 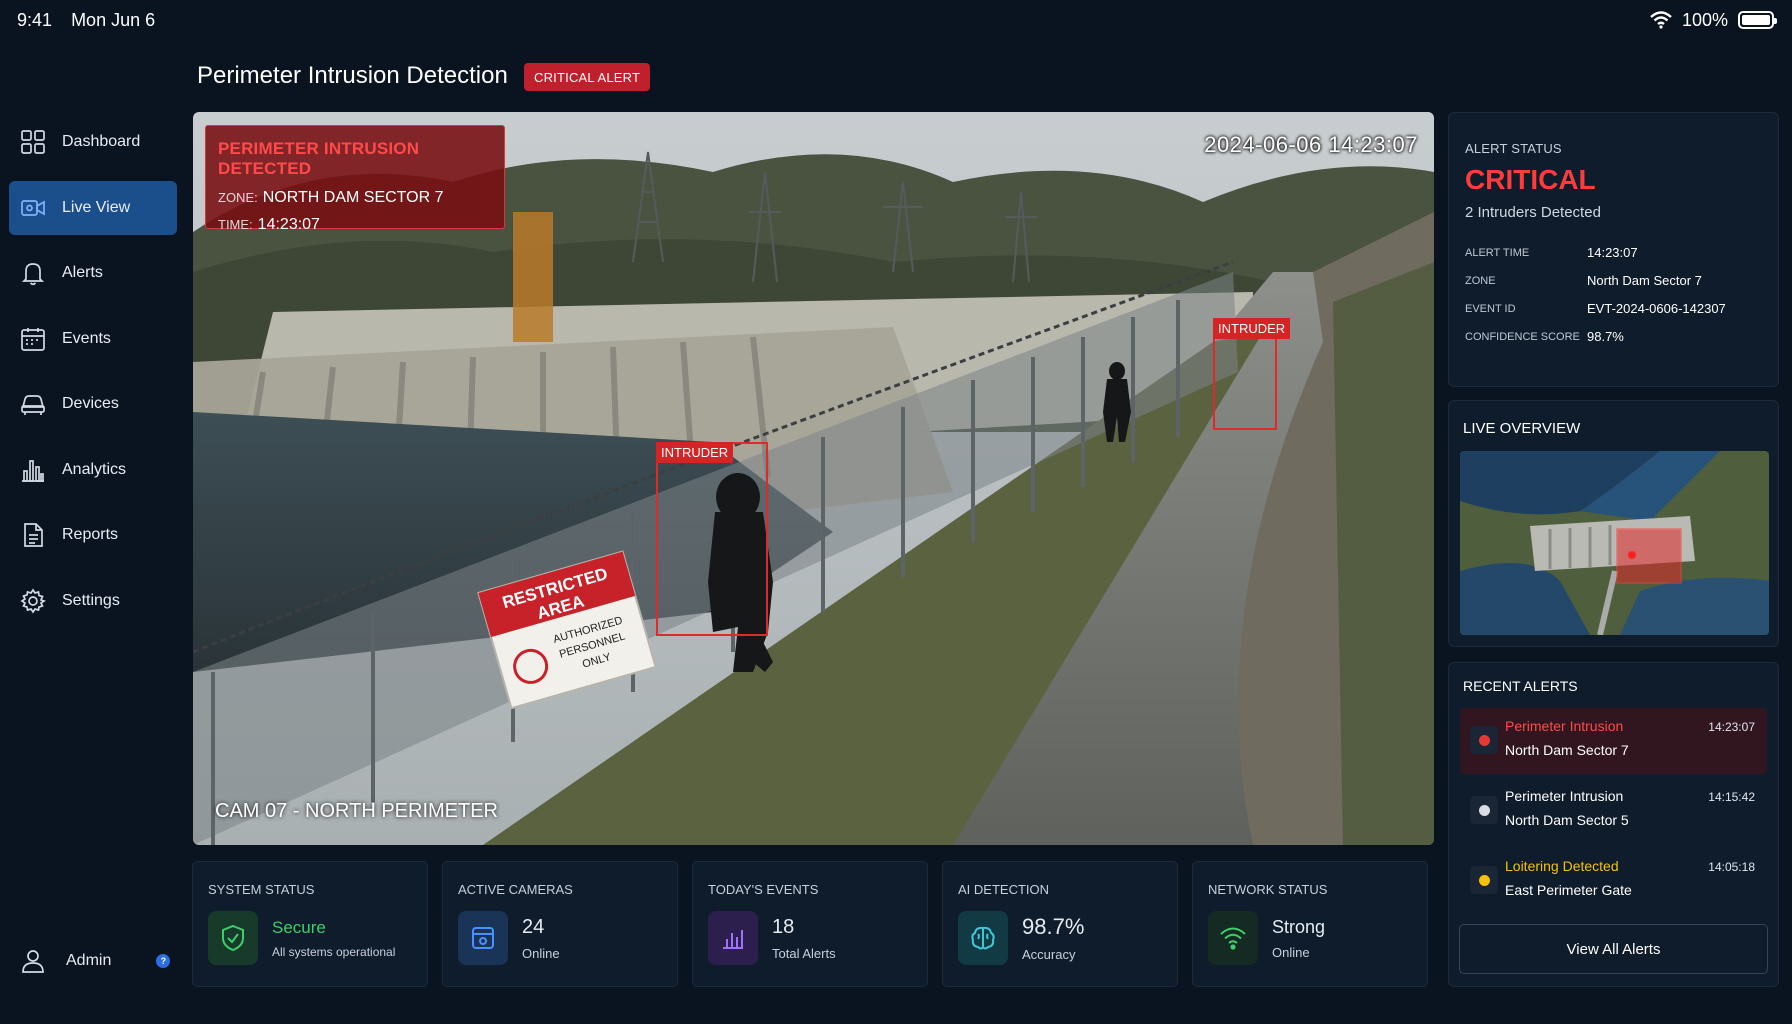 I want to click on sidebar-item-events: Events, so click(x=93, y=339).